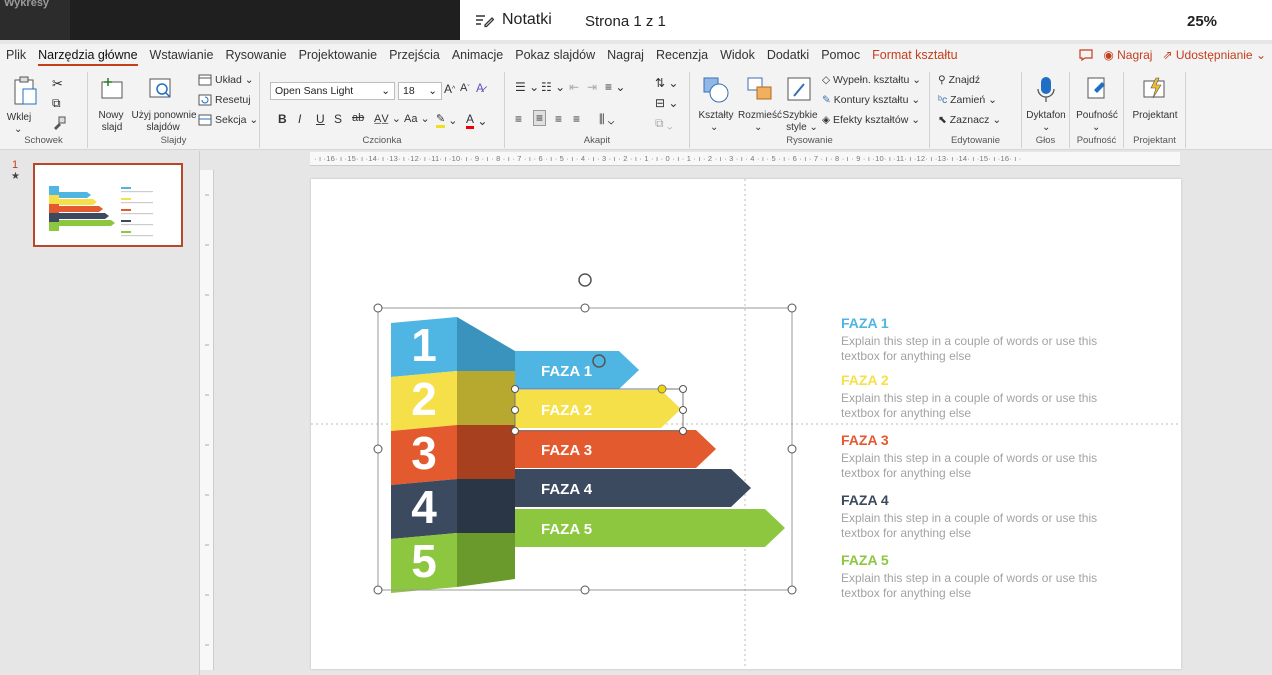 Image resolution: width=1272 pixels, height=675 pixels. Describe the element at coordinates (871, 100) in the screenshot. I see `shape-outline-button: ✎ Kontury kształtu ⌄` at that location.